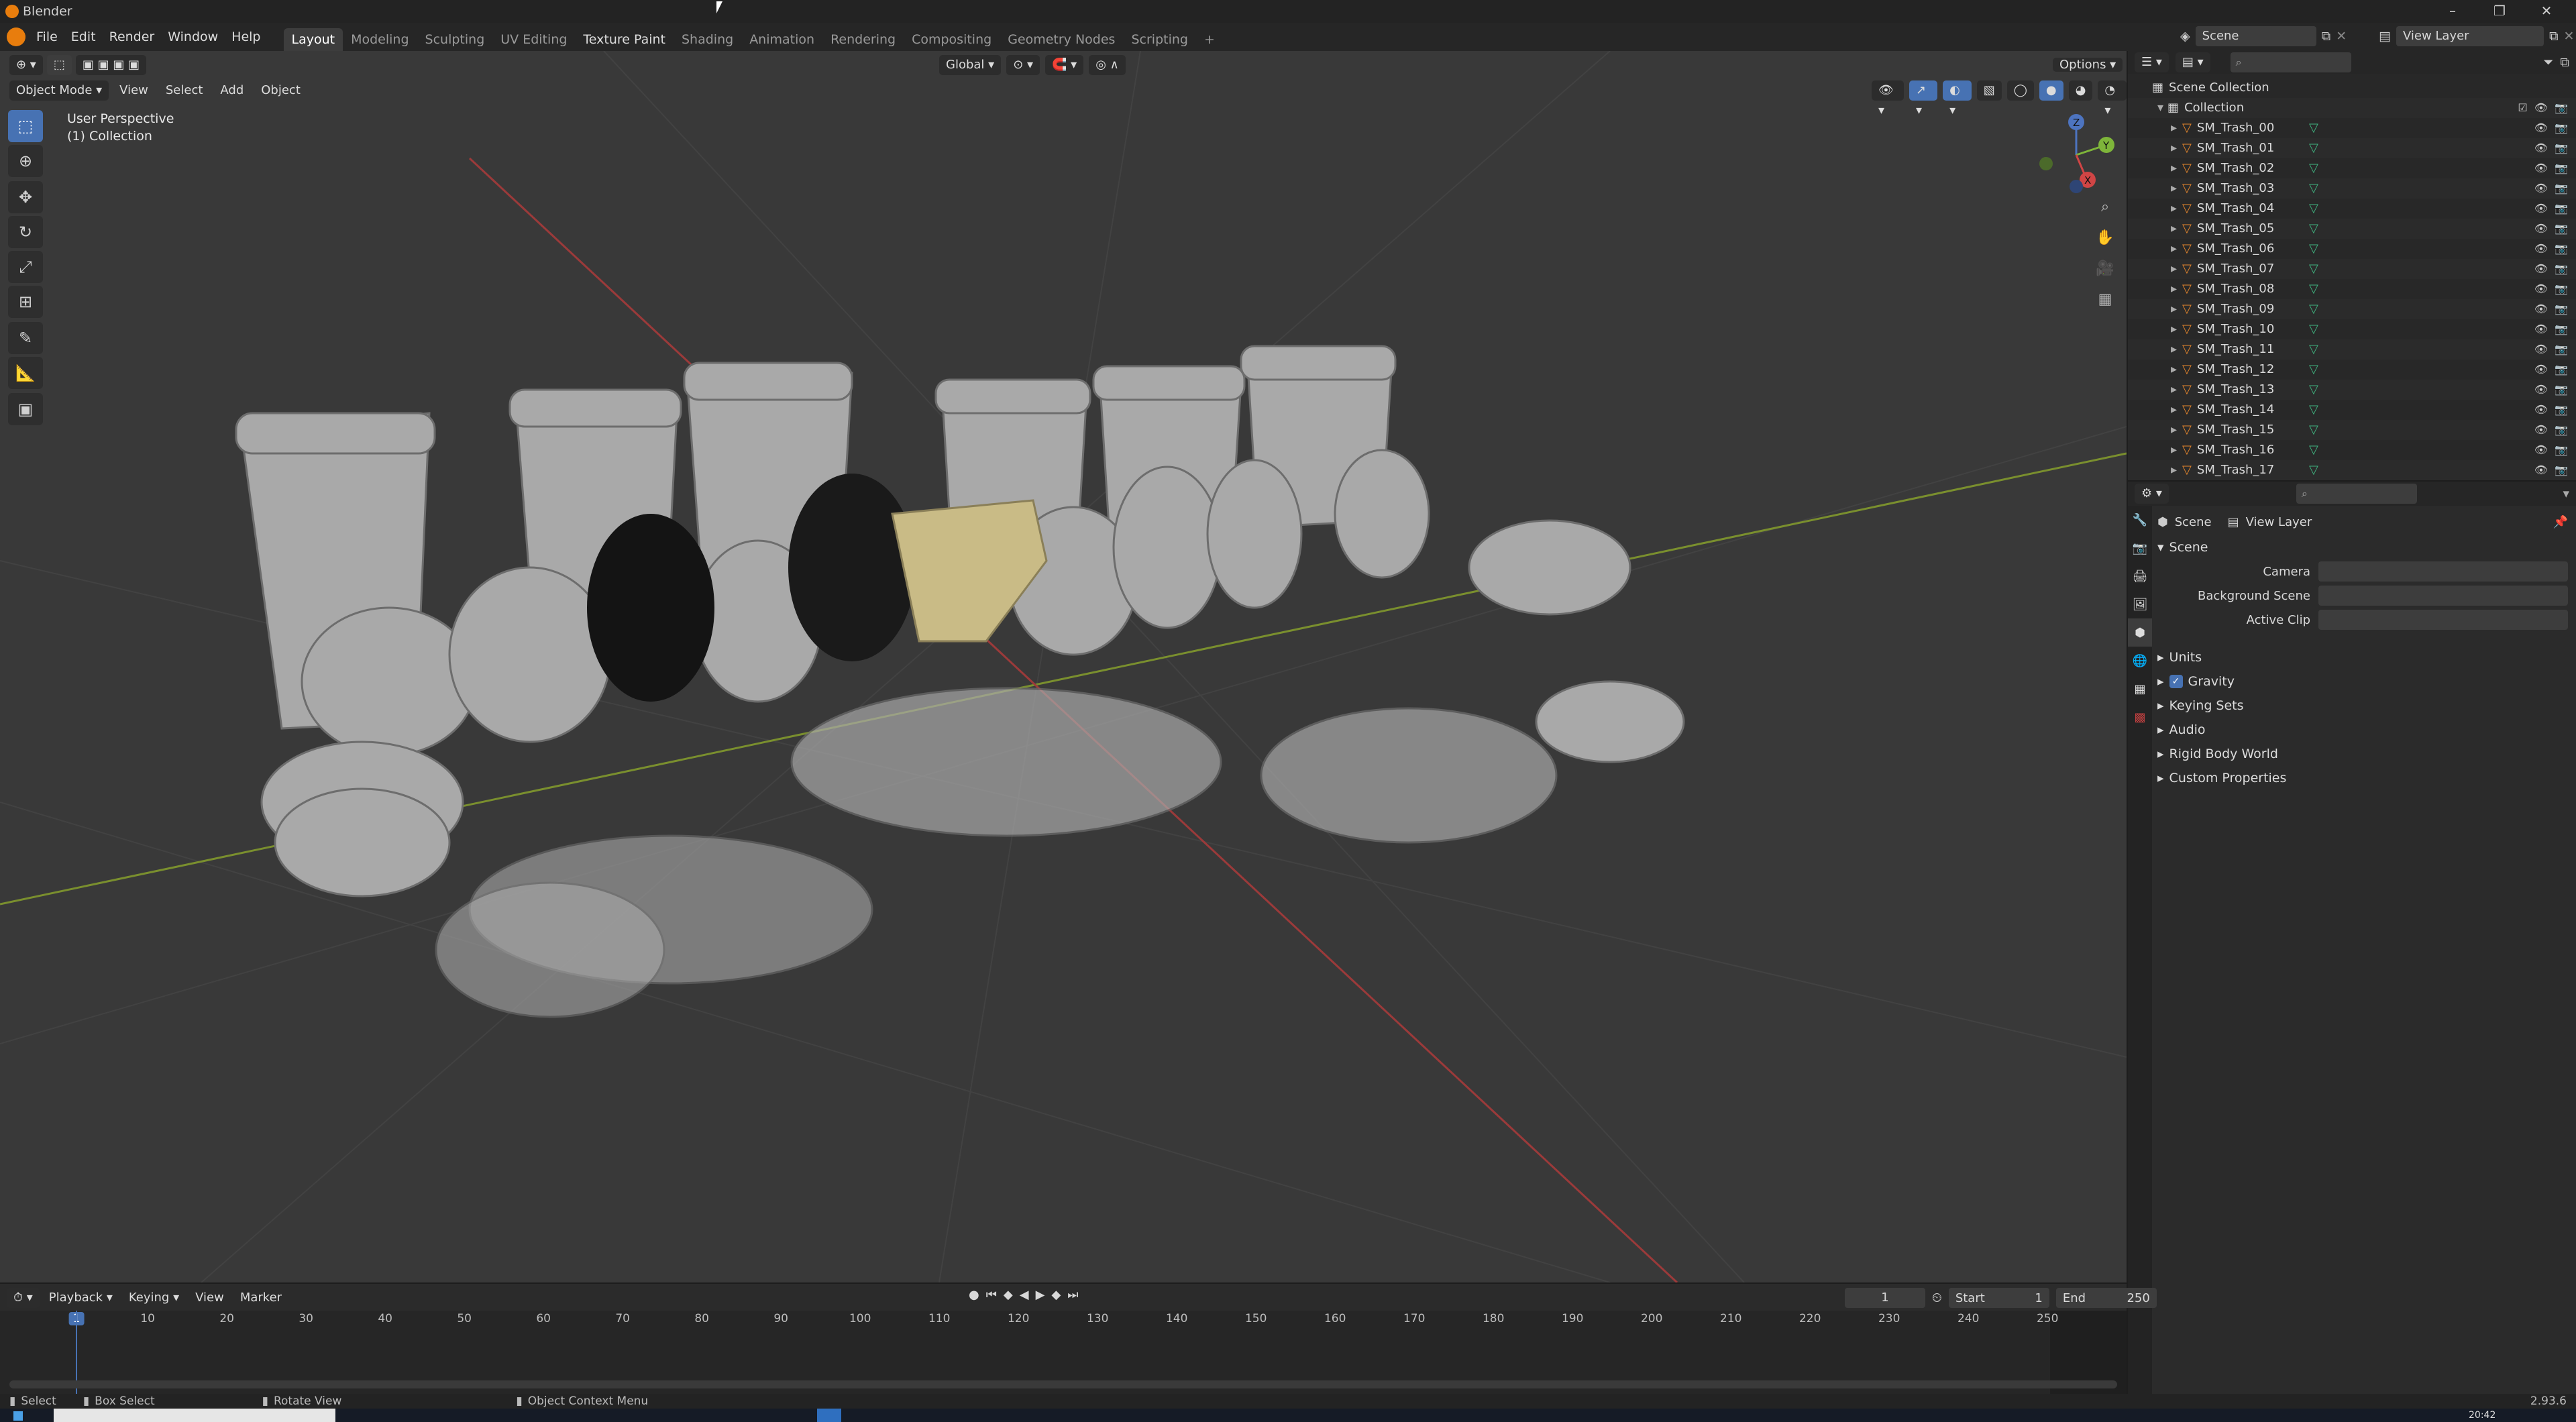 This screenshot has height=1422, width=2576. What do you see at coordinates (781, 40) in the screenshot?
I see `tab-animation: Animation` at bounding box center [781, 40].